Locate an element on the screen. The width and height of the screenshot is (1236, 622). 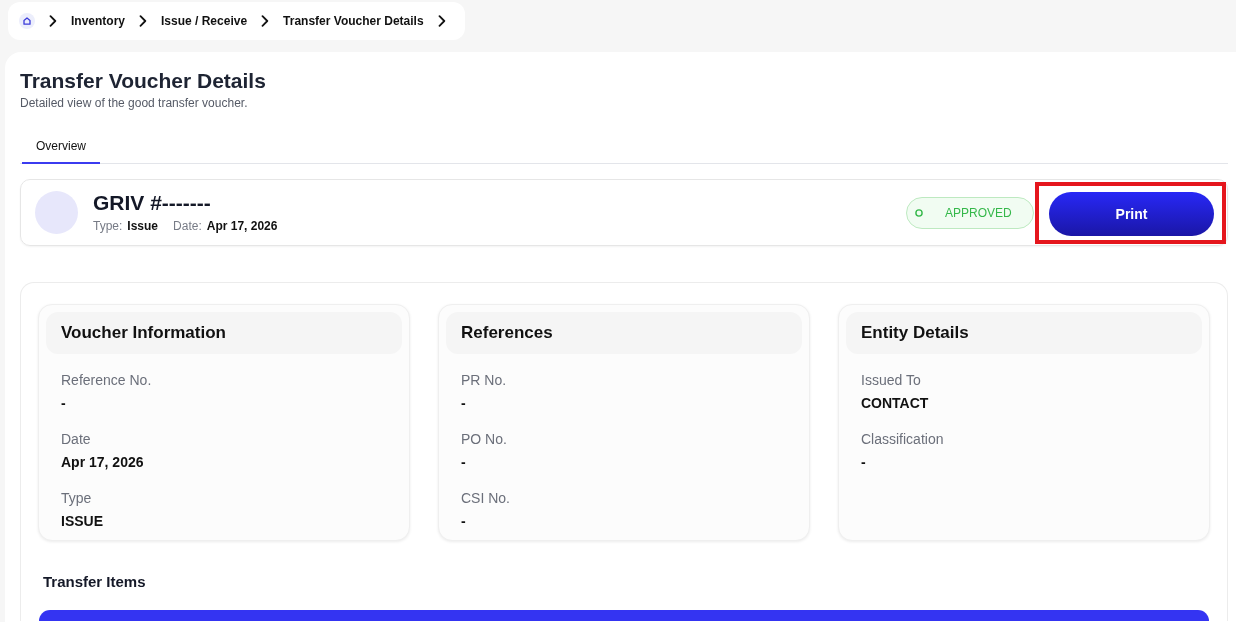
meta-value: Issue is located at coordinates (143, 226).